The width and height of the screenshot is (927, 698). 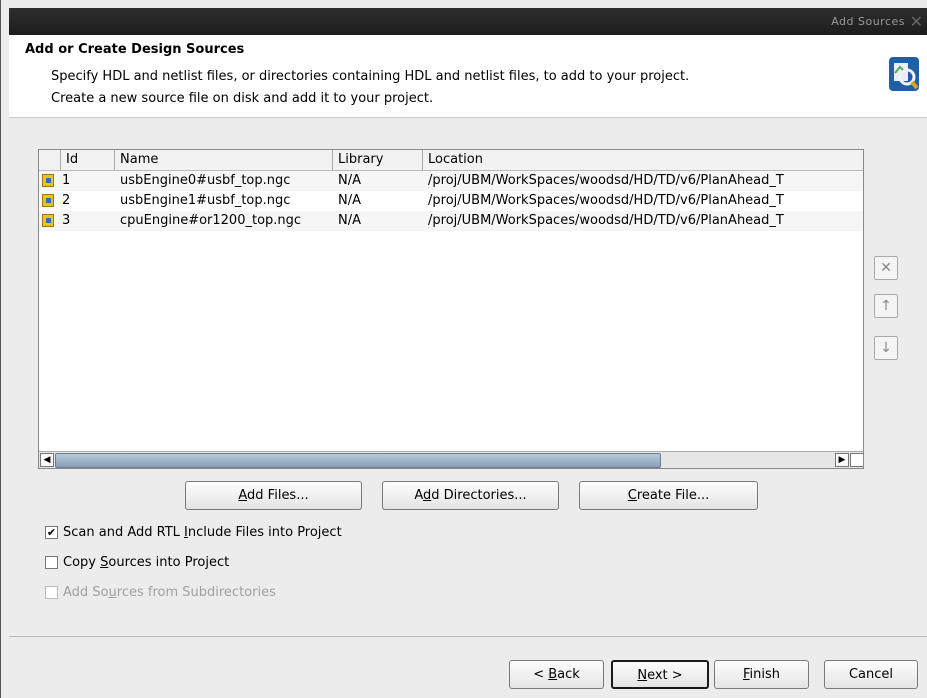 I want to click on next-button: Next >, so click(x=660, y=674).